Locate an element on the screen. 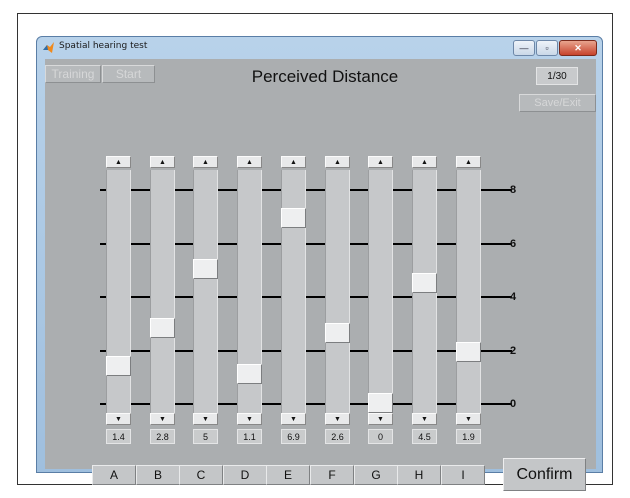 The width and height of the screenshot is (630, 498). page-title: Perceived Distance is located at coordinates (325, 76).